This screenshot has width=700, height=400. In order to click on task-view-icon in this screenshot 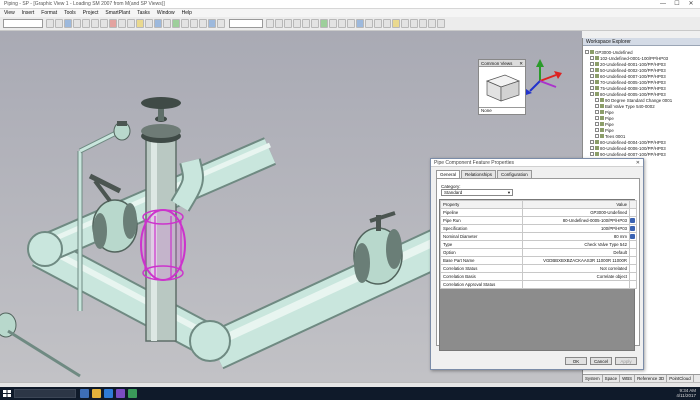, I will do `click(84, 393)`.